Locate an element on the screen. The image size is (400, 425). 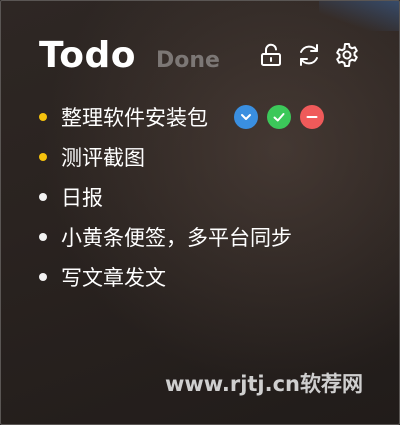
unlock-icon is located at coordinates (271, 54).